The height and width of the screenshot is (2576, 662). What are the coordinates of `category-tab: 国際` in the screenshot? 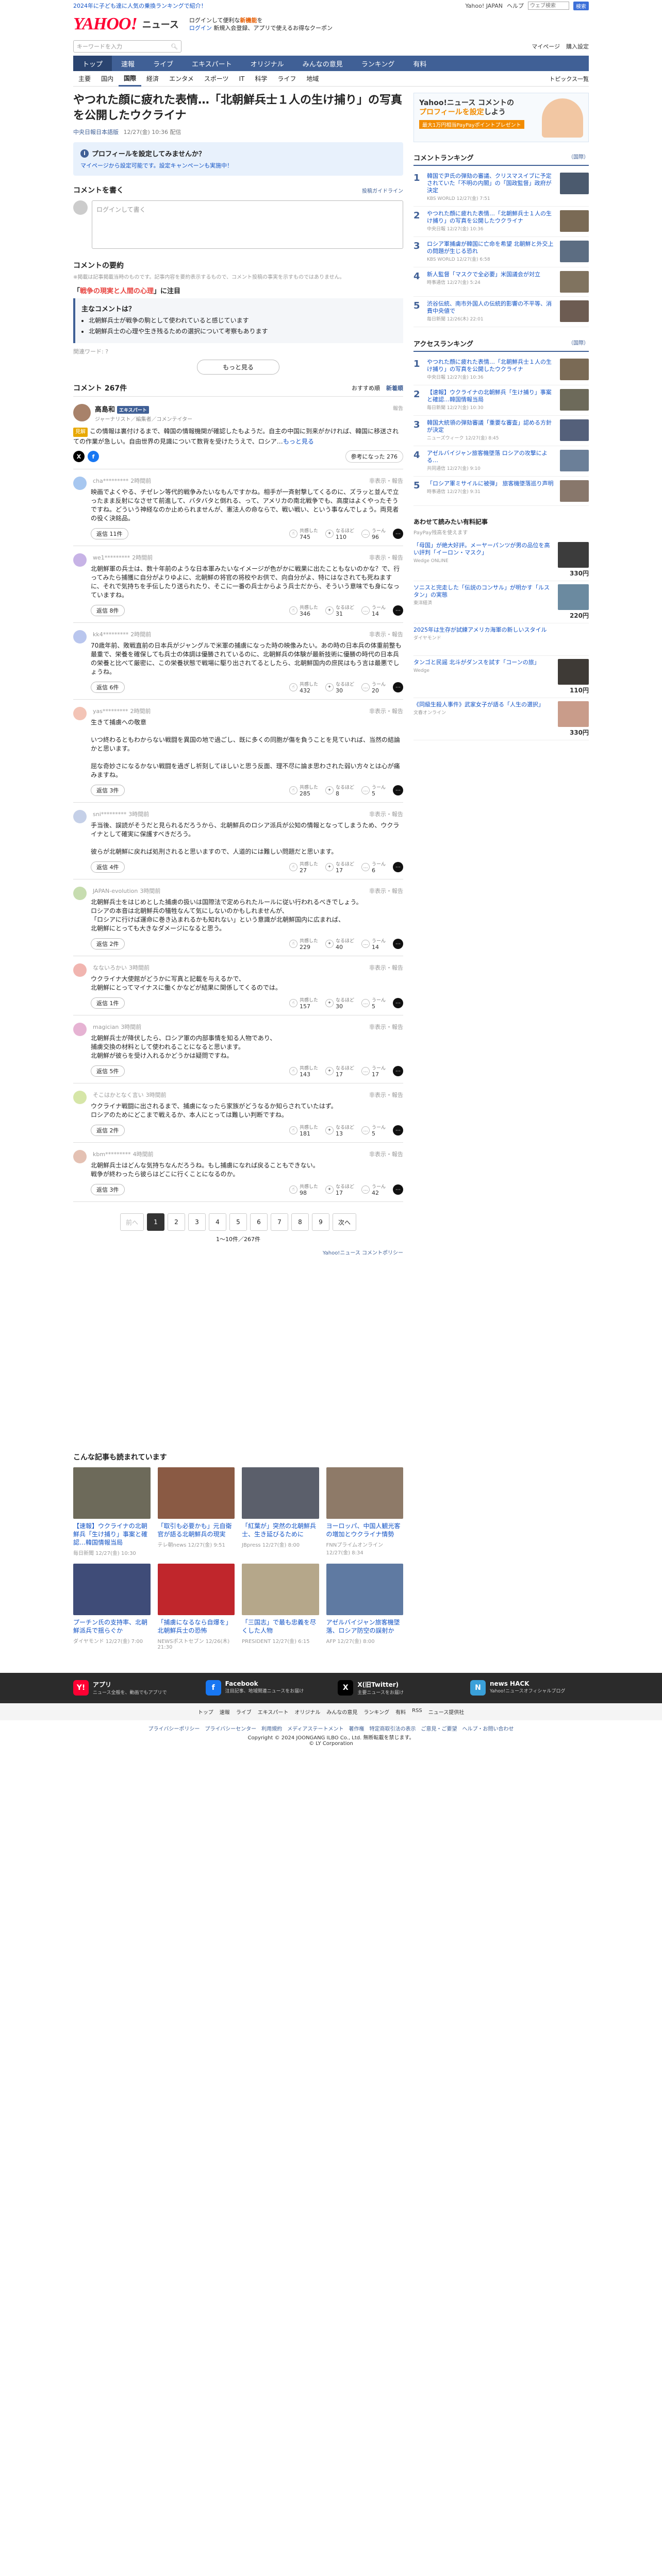 It's located at (130, 79).